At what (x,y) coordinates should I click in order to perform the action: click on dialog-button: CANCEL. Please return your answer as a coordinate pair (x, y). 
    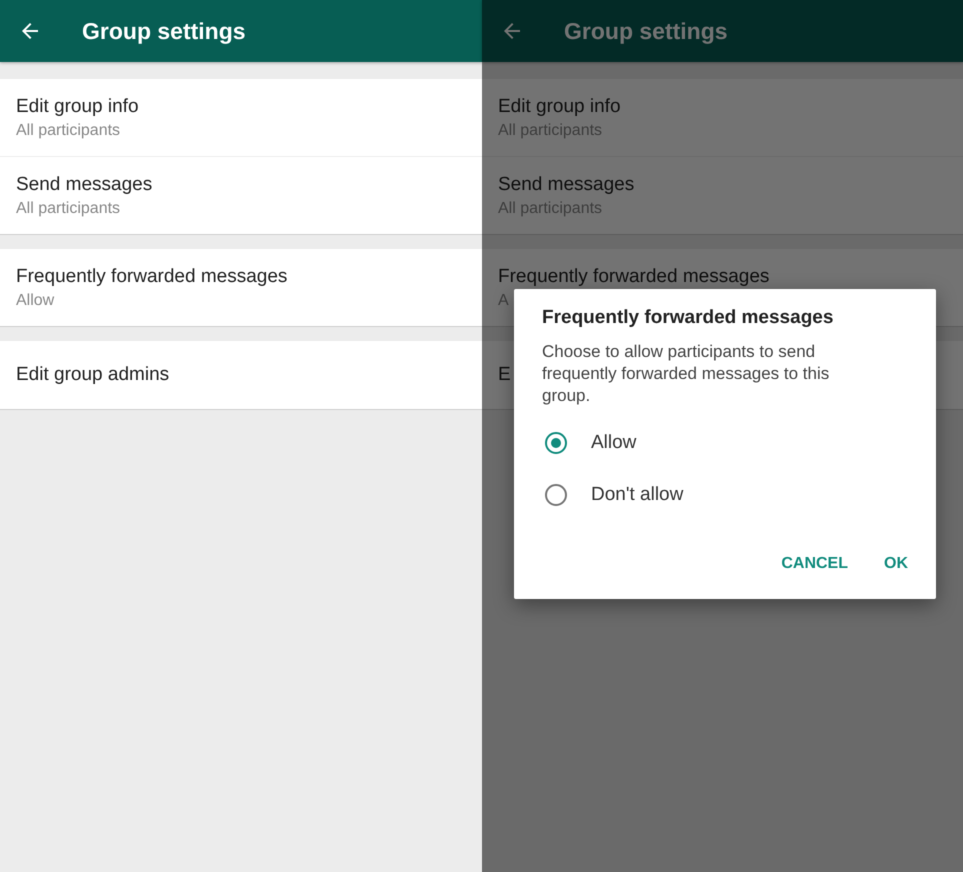
    Looking at the image, I should click on (814, 564).